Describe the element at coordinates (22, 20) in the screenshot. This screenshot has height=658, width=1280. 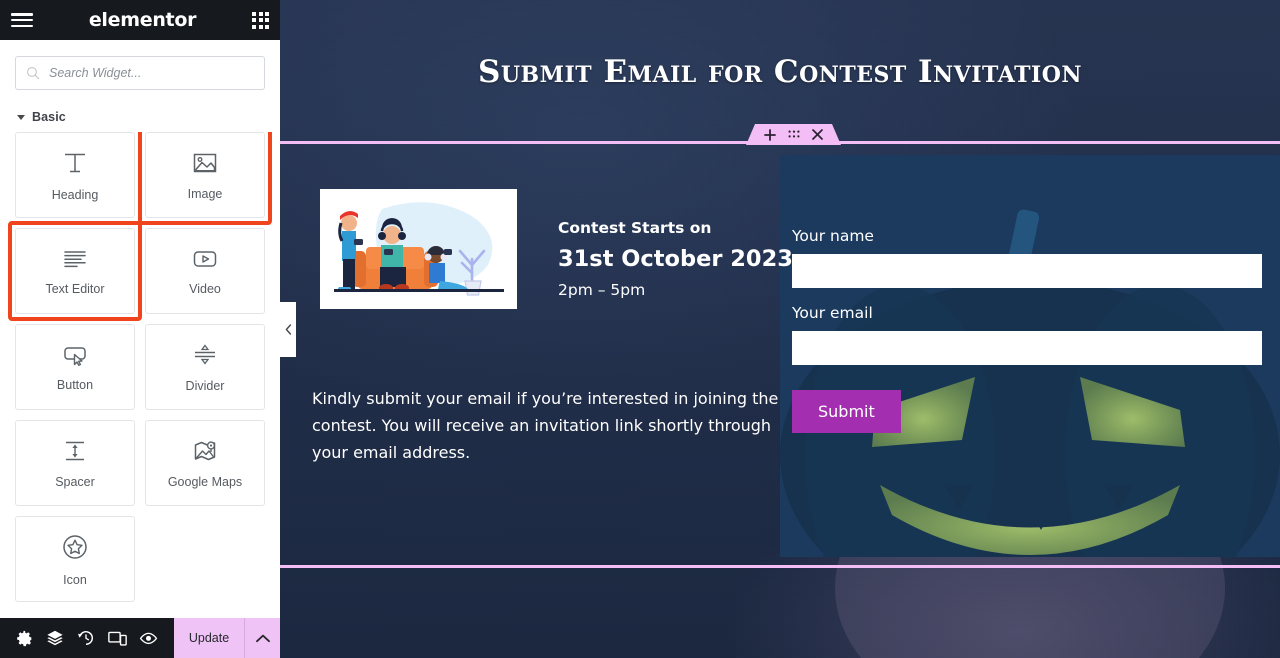
I see `hamburger-icon` at that location.